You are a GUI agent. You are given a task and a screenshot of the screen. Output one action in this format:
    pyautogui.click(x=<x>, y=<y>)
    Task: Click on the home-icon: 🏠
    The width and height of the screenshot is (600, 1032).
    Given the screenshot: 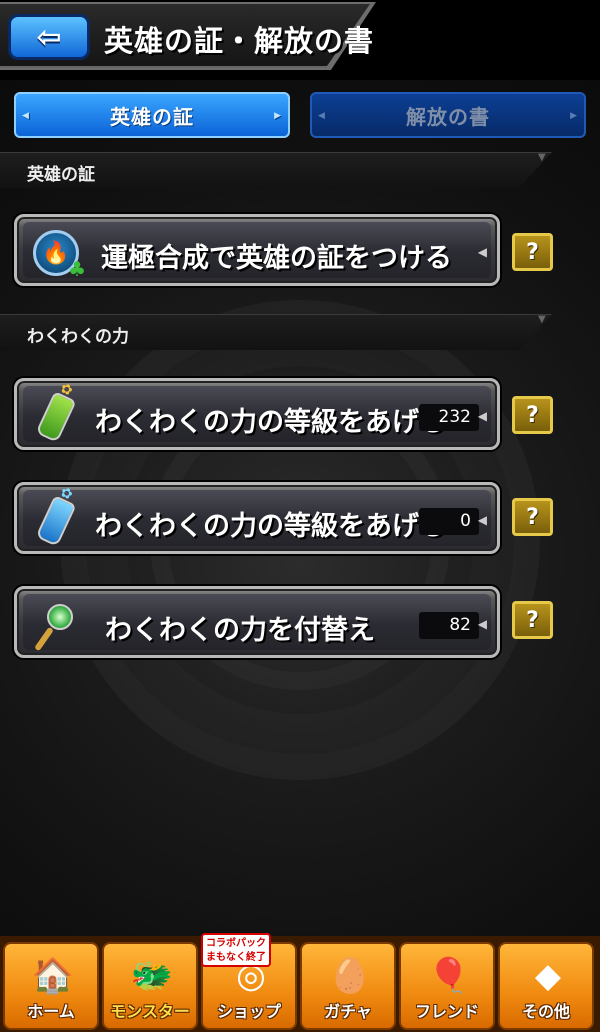 What is the action you would take?
    pyautogui.click(x=53, y=976)
    